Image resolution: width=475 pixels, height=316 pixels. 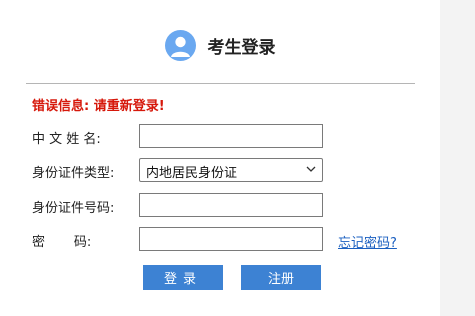 I want to click on page-title: 考生登录, so click(x=241, y=47).